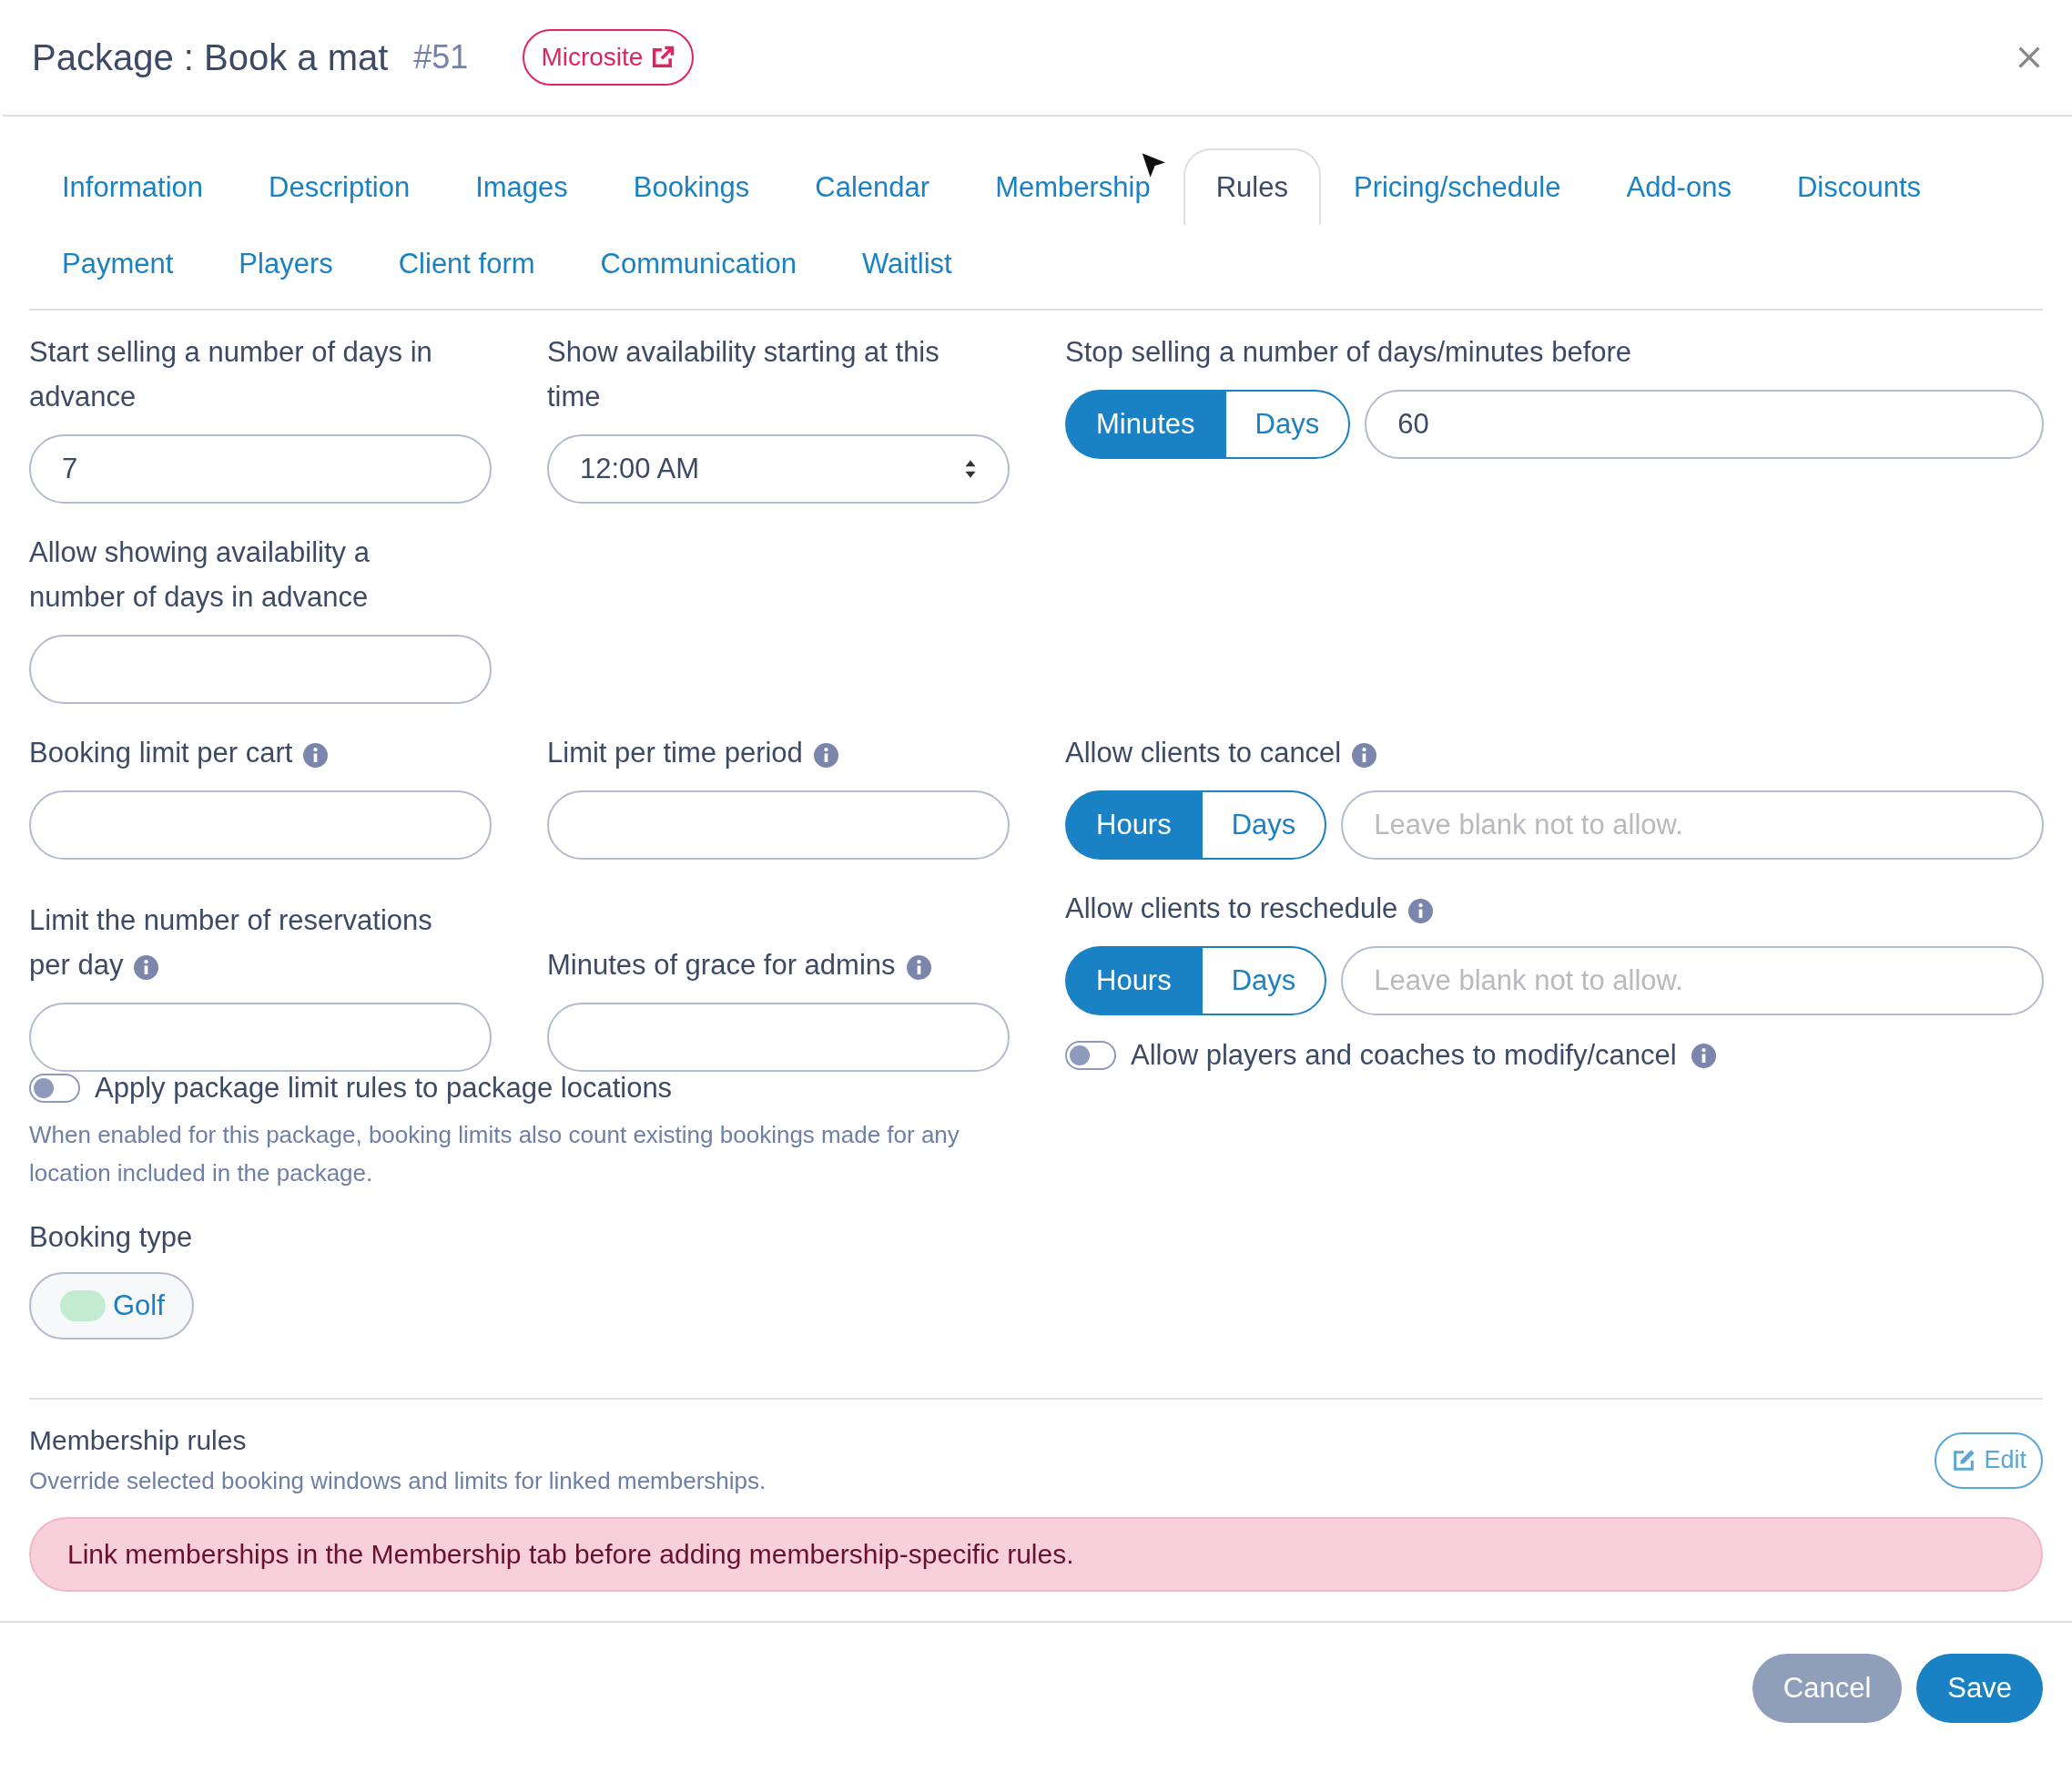 The image size is (2072, 1783). I want to click on field-label: Allow clients to reschedule, so click(1231, 908).